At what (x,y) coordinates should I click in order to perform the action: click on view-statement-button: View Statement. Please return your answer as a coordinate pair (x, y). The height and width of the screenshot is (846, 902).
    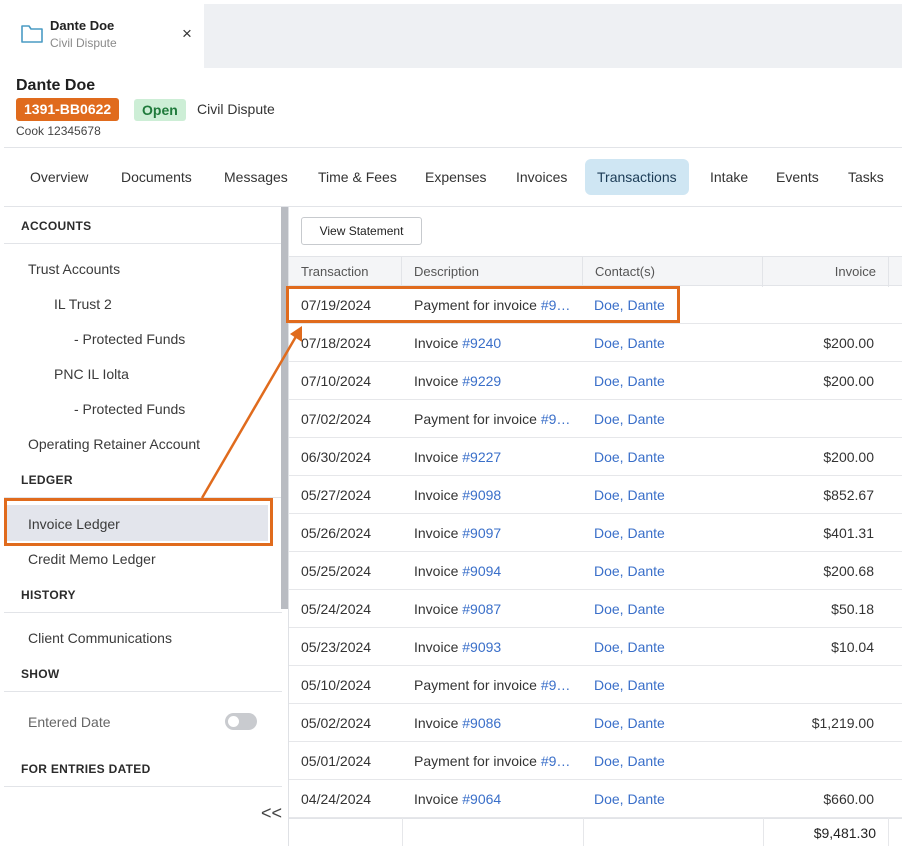
    Looking at the image, I should click on (361, 231).